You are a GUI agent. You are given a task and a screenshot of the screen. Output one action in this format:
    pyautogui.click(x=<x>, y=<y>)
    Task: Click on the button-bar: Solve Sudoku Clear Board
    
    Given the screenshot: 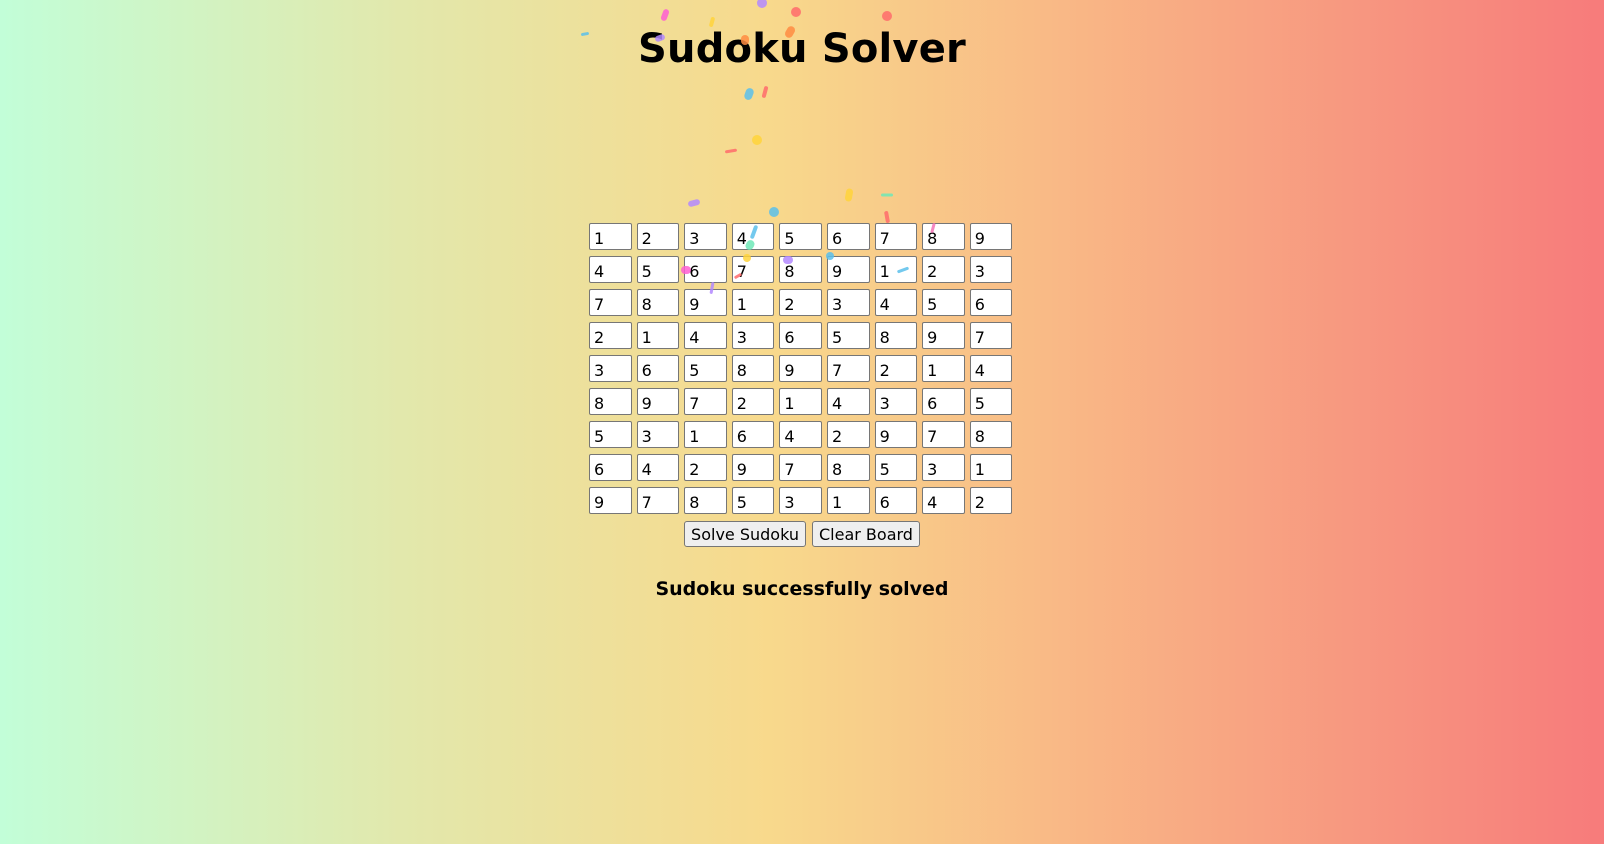 What is the action you would take?
    pyautogui.click(x=802, y=534)
    